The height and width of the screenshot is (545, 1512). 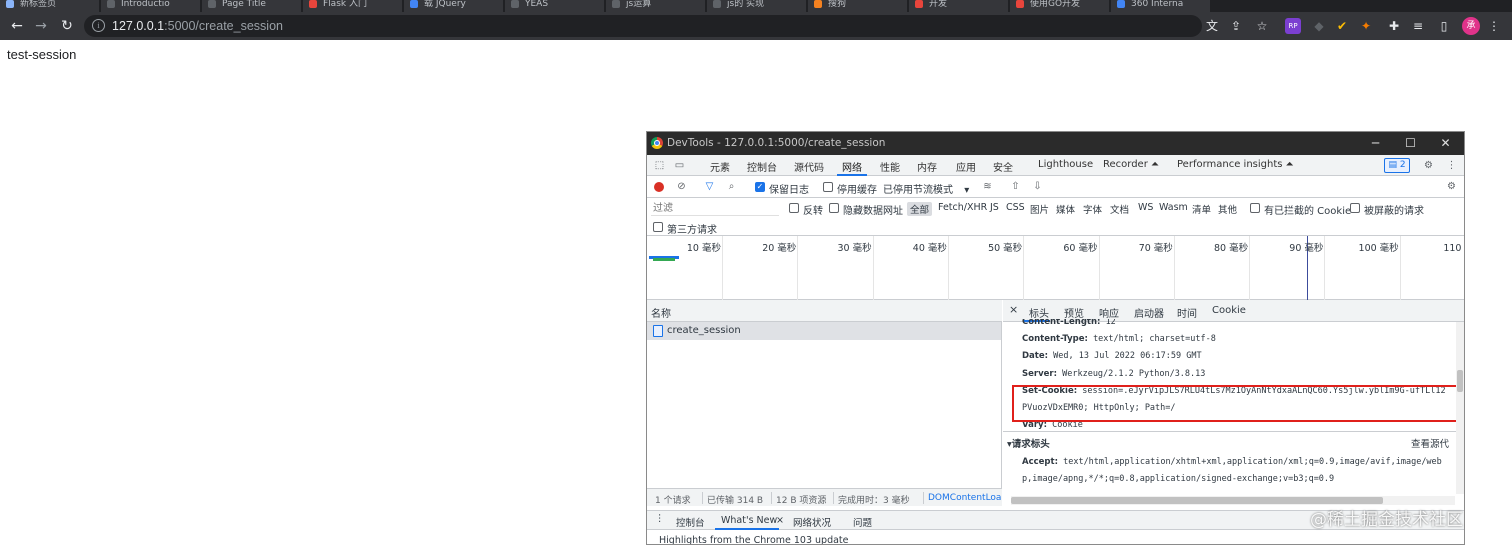 What do you see at coordinates (1201, 209) in the screenshot?
I see `filter-type-10: 清单` at bounding box center [1201, 209].